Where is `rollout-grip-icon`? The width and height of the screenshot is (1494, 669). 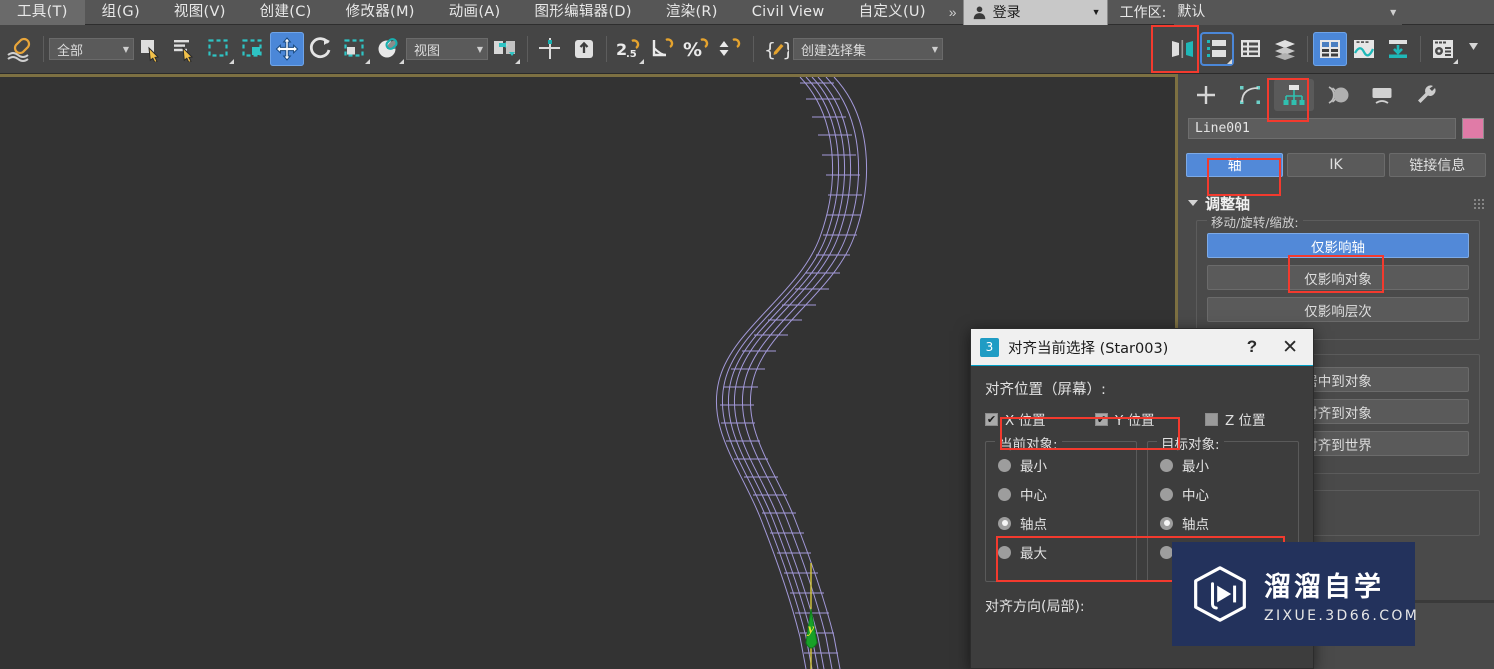
rollout-grip-icon is located at coordinates (1478, 203).